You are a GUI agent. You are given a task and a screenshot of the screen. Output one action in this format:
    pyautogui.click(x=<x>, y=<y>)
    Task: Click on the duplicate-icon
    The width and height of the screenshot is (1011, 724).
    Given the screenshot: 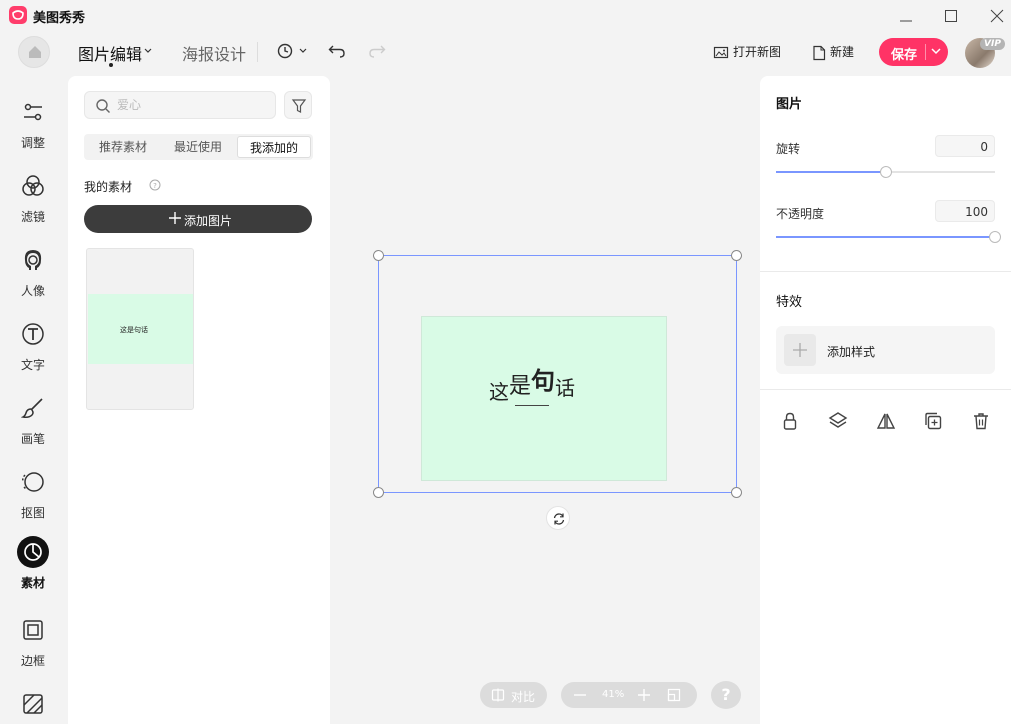 What is the action you would take?
    pyautogui.click(x=933, y=421)
    